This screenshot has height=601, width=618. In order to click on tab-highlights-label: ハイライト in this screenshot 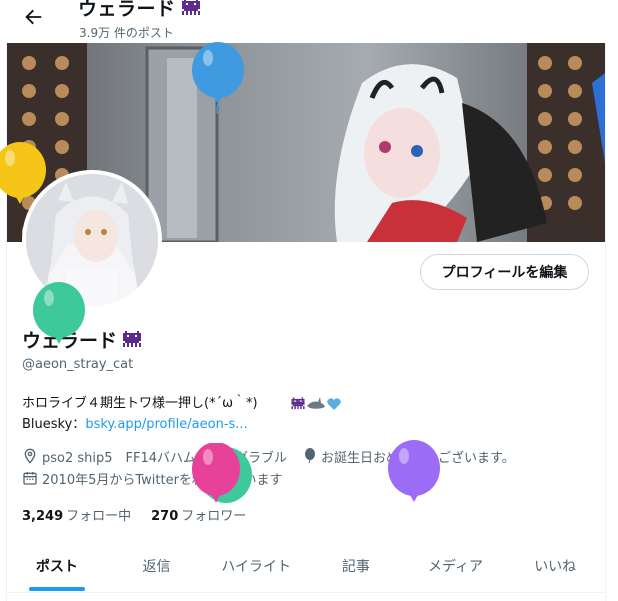, I will do `click(256, 567)`.